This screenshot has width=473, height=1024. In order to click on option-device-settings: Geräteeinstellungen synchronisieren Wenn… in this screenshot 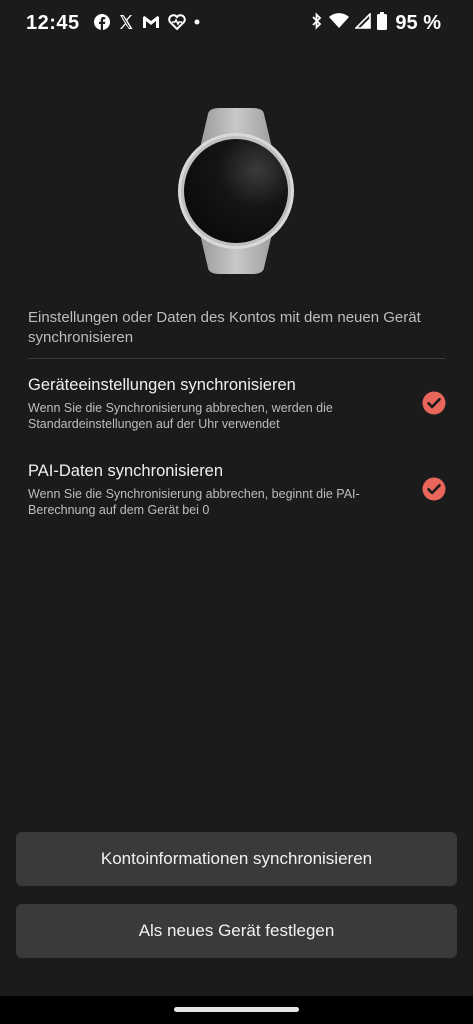, I will do `click(237, 406)`.